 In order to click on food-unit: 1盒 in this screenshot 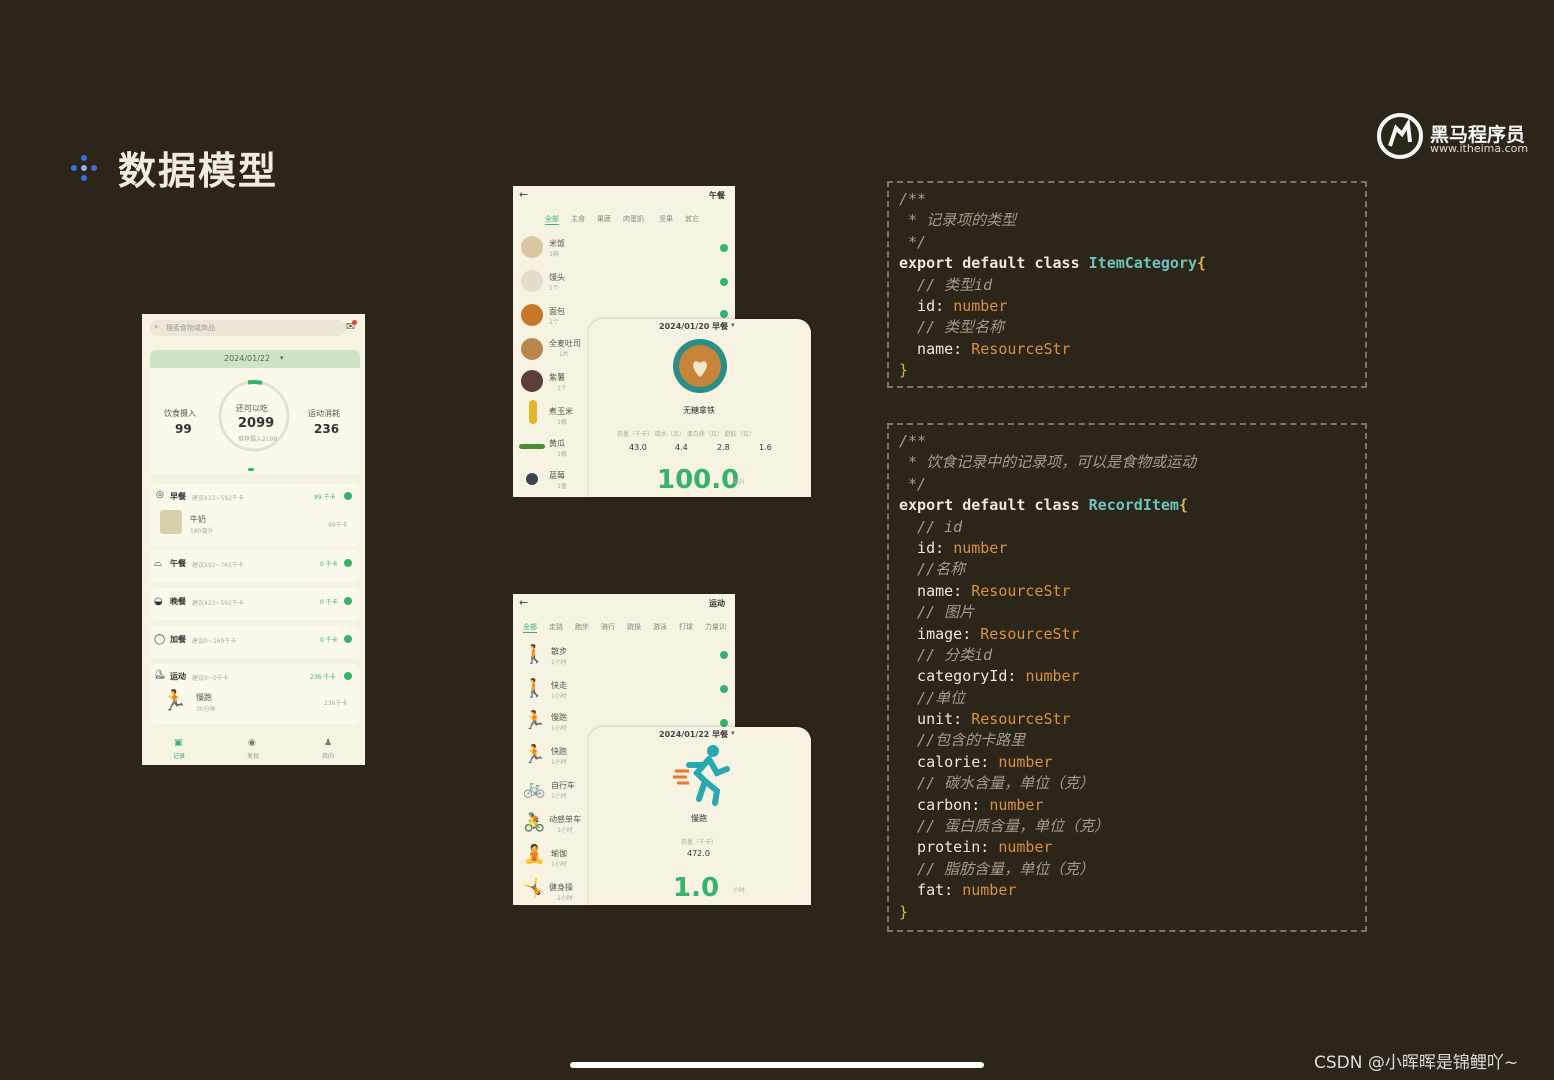, I will do `click(562, 486)`.